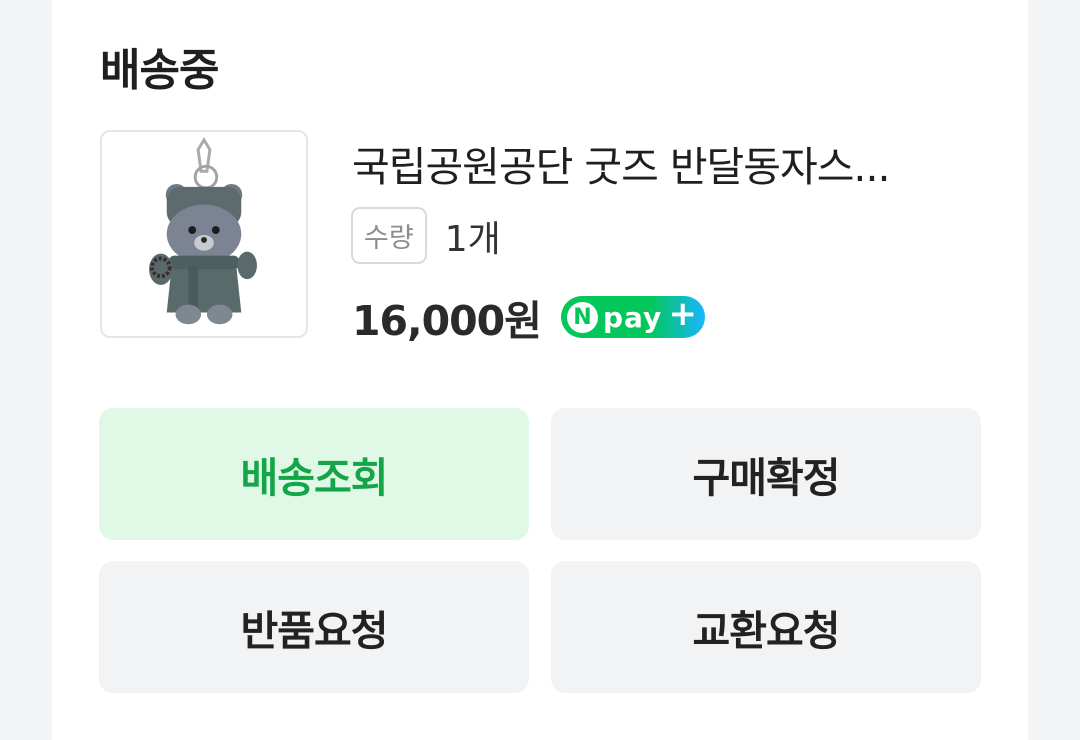 This screenshot has width=1080, height=740. What do you see at coordinates (766, 627) in the screenshot?
I see `exchange-request-button: 교환요청` at bounding box center [766, 627].